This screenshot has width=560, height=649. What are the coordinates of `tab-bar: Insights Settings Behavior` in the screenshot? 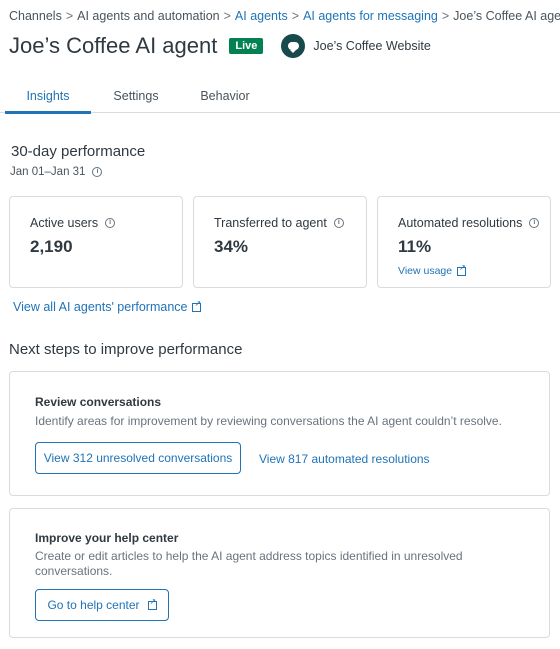 It's located at (280, 98).